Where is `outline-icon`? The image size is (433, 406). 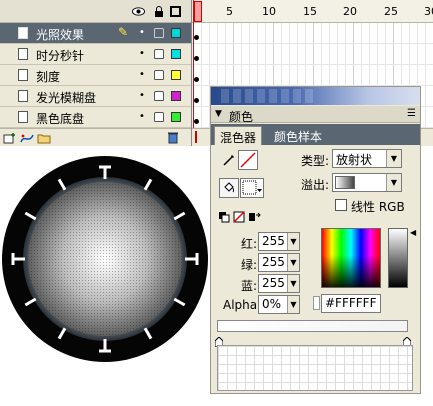
outline-icon is located at coordinates (175, 11).